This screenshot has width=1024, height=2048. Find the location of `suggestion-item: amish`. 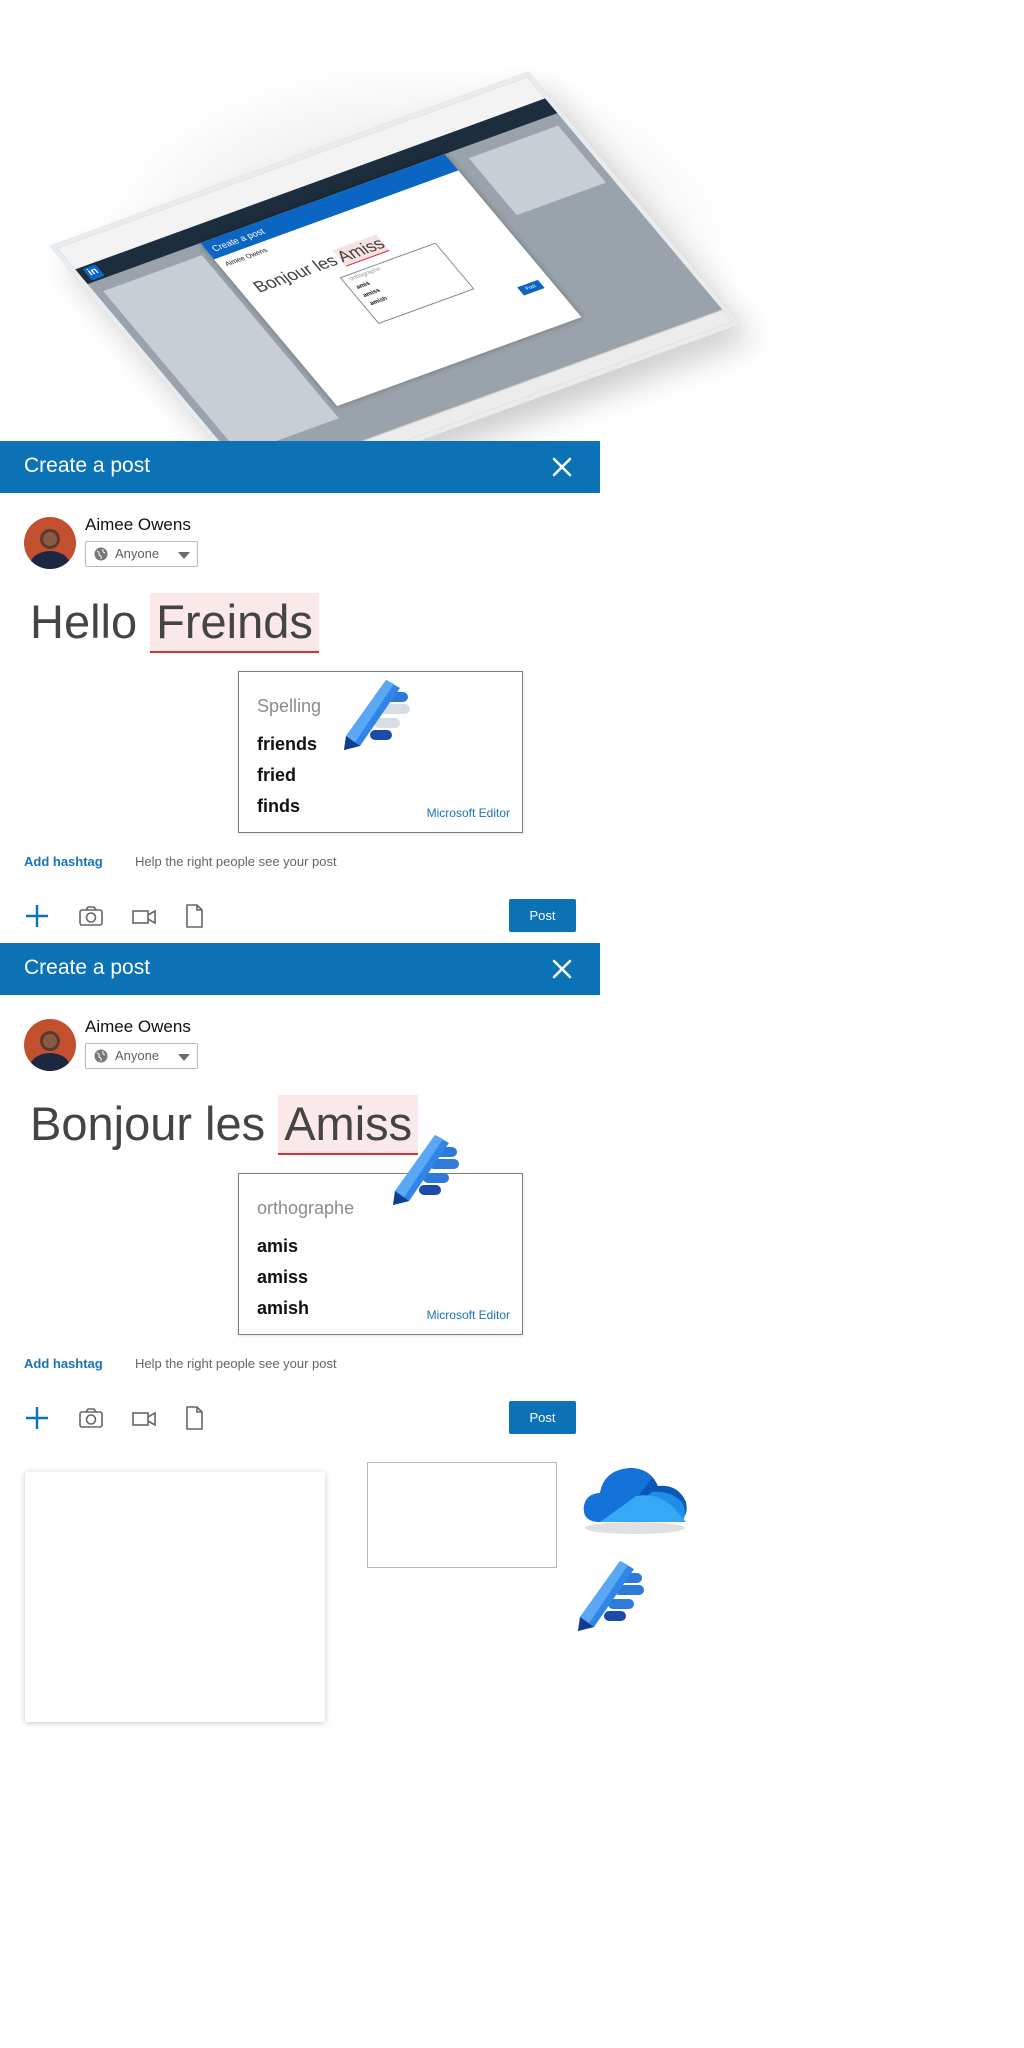

suggestion-item: amish is located at coordinates (283, 1308).